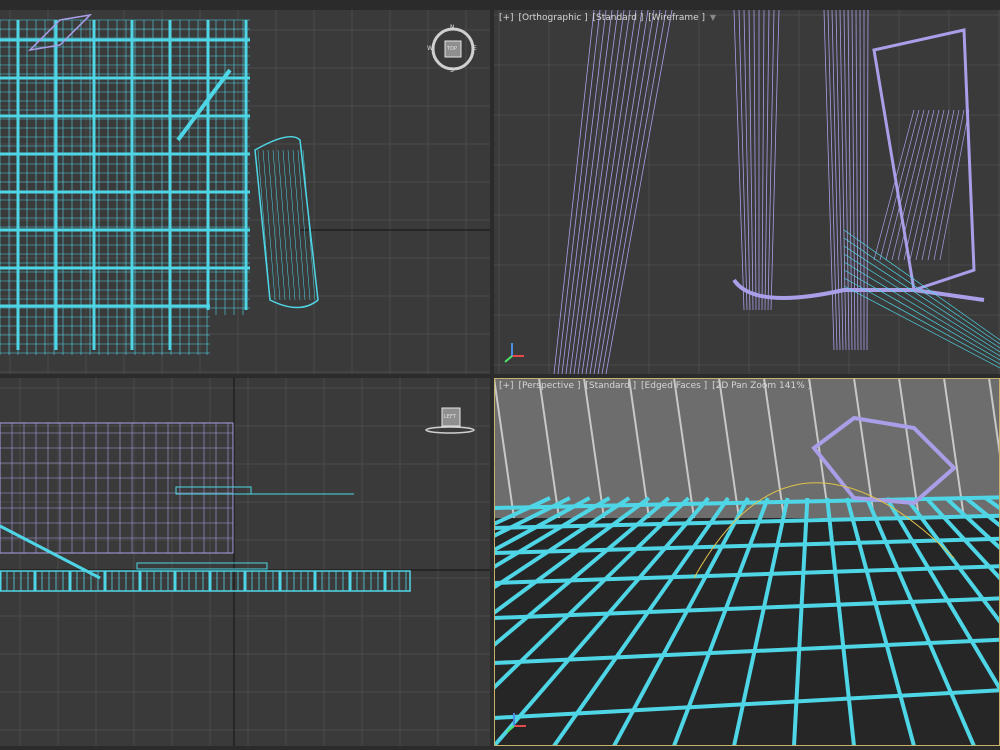  I want to click on viewport-display-mode: [Wireframe ], so click(676, 18).